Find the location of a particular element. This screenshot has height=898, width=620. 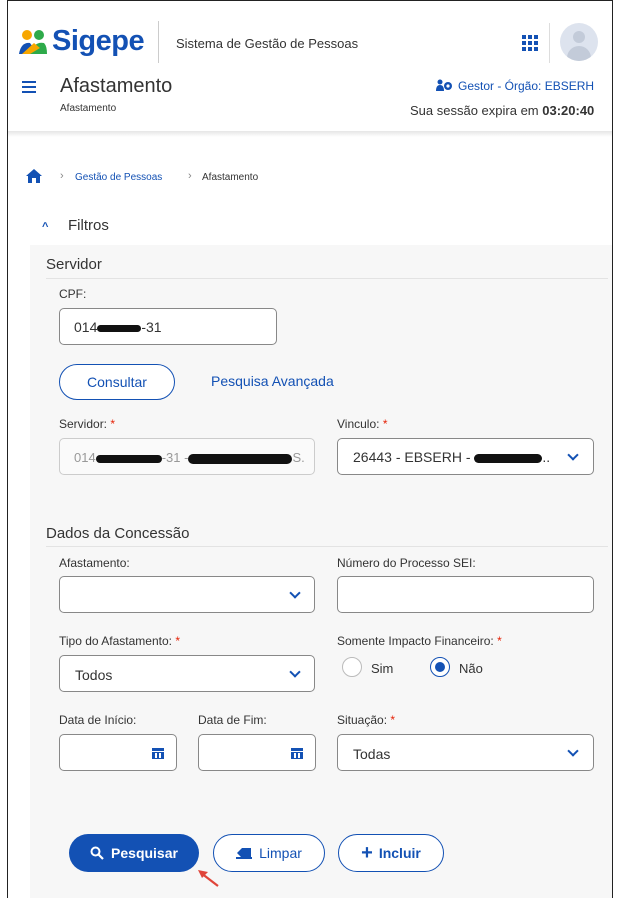

incluir-button: + Incluir is located at coordinates (391, 853).